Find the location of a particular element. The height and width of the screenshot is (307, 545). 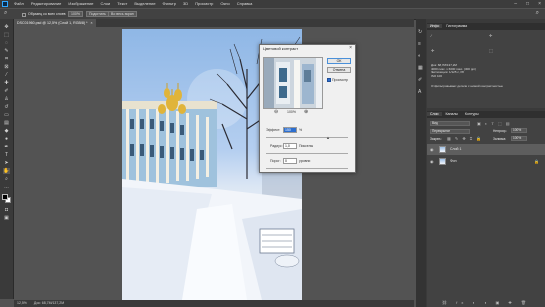

selection-size-icon: ⬚ is located at coordinates (491, 50).